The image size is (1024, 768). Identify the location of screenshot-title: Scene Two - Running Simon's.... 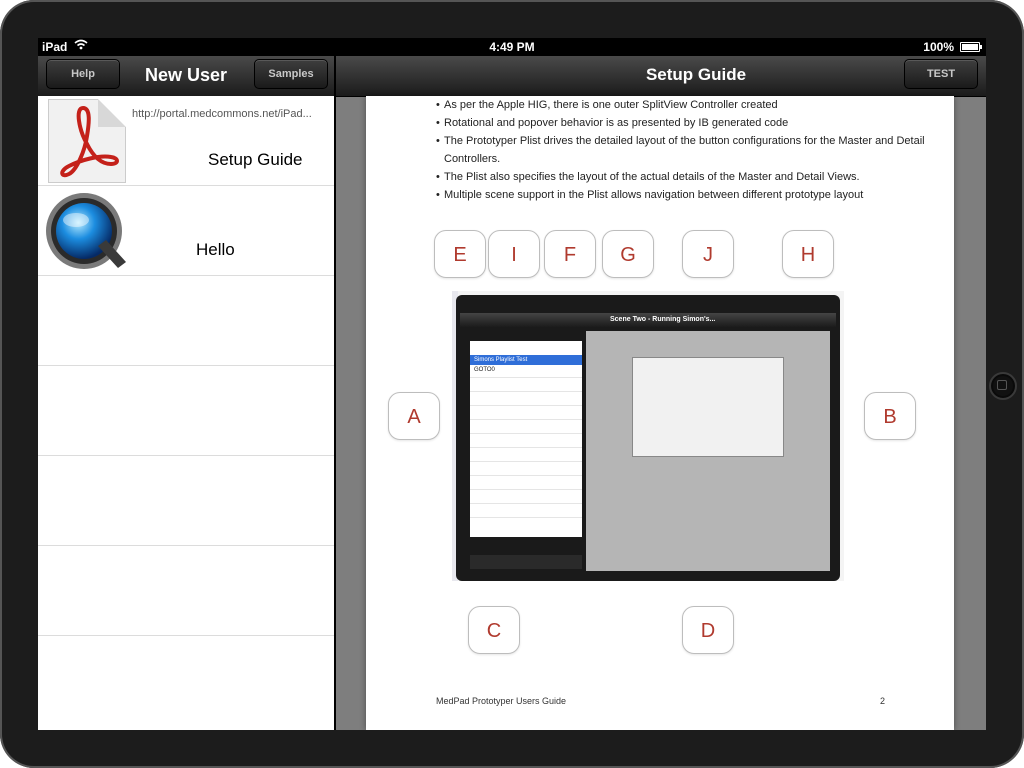
(663, 319).